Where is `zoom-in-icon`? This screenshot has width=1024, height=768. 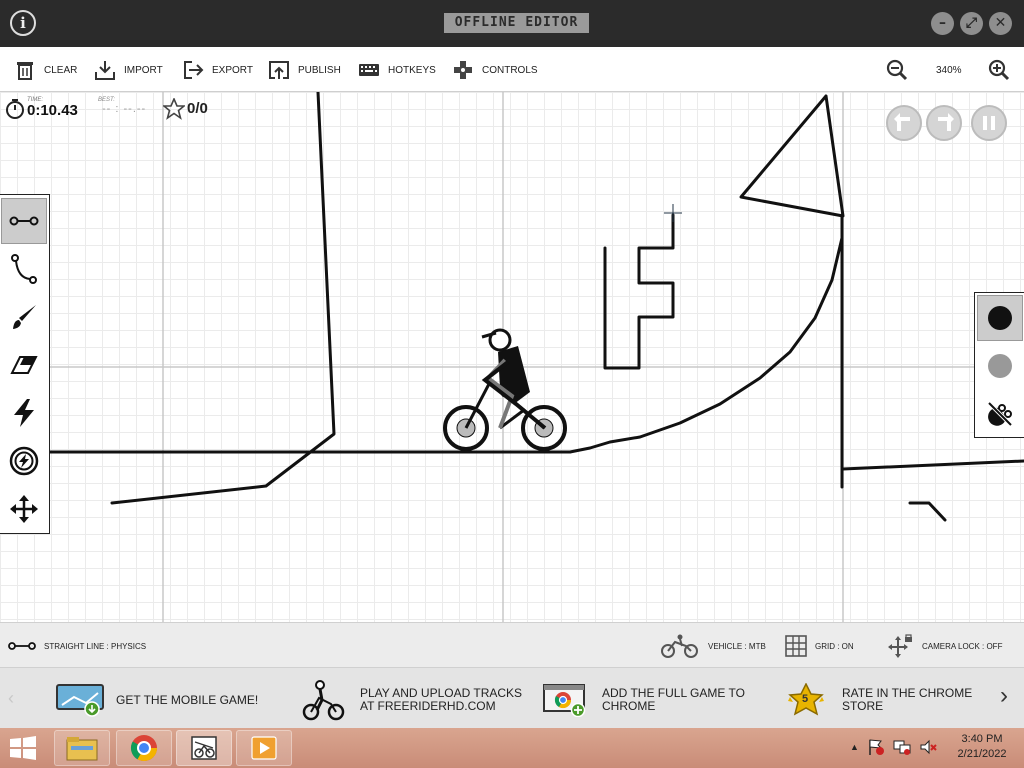 zoom-in-icon is located at coordinates (999, 70).